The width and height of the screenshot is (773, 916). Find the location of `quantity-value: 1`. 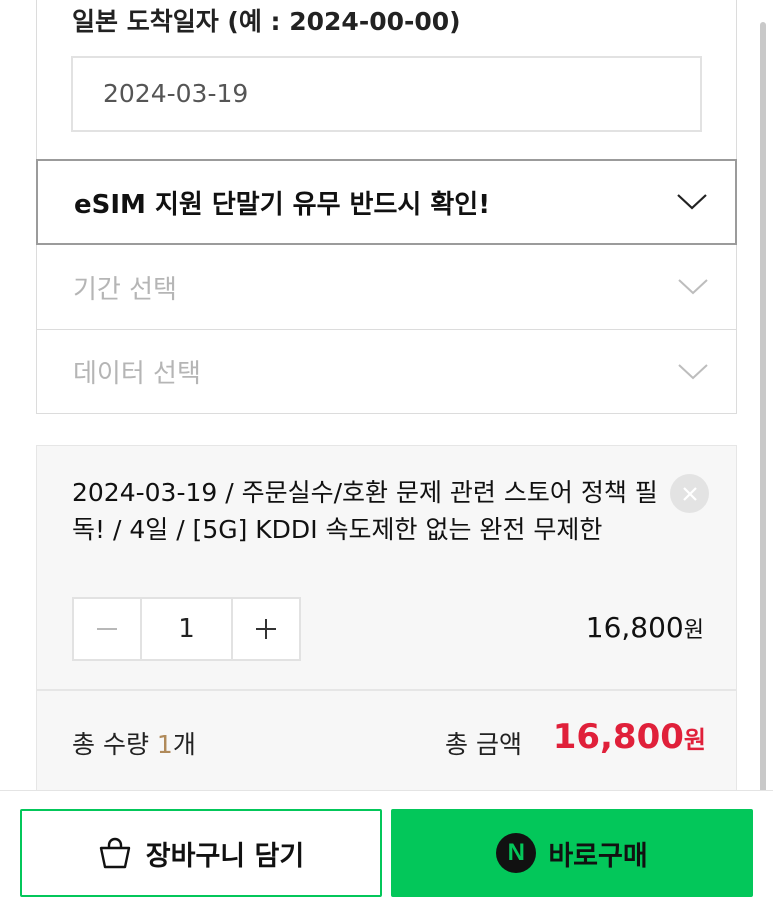

quantity-value: 1 is located at coordinates (186, 629).